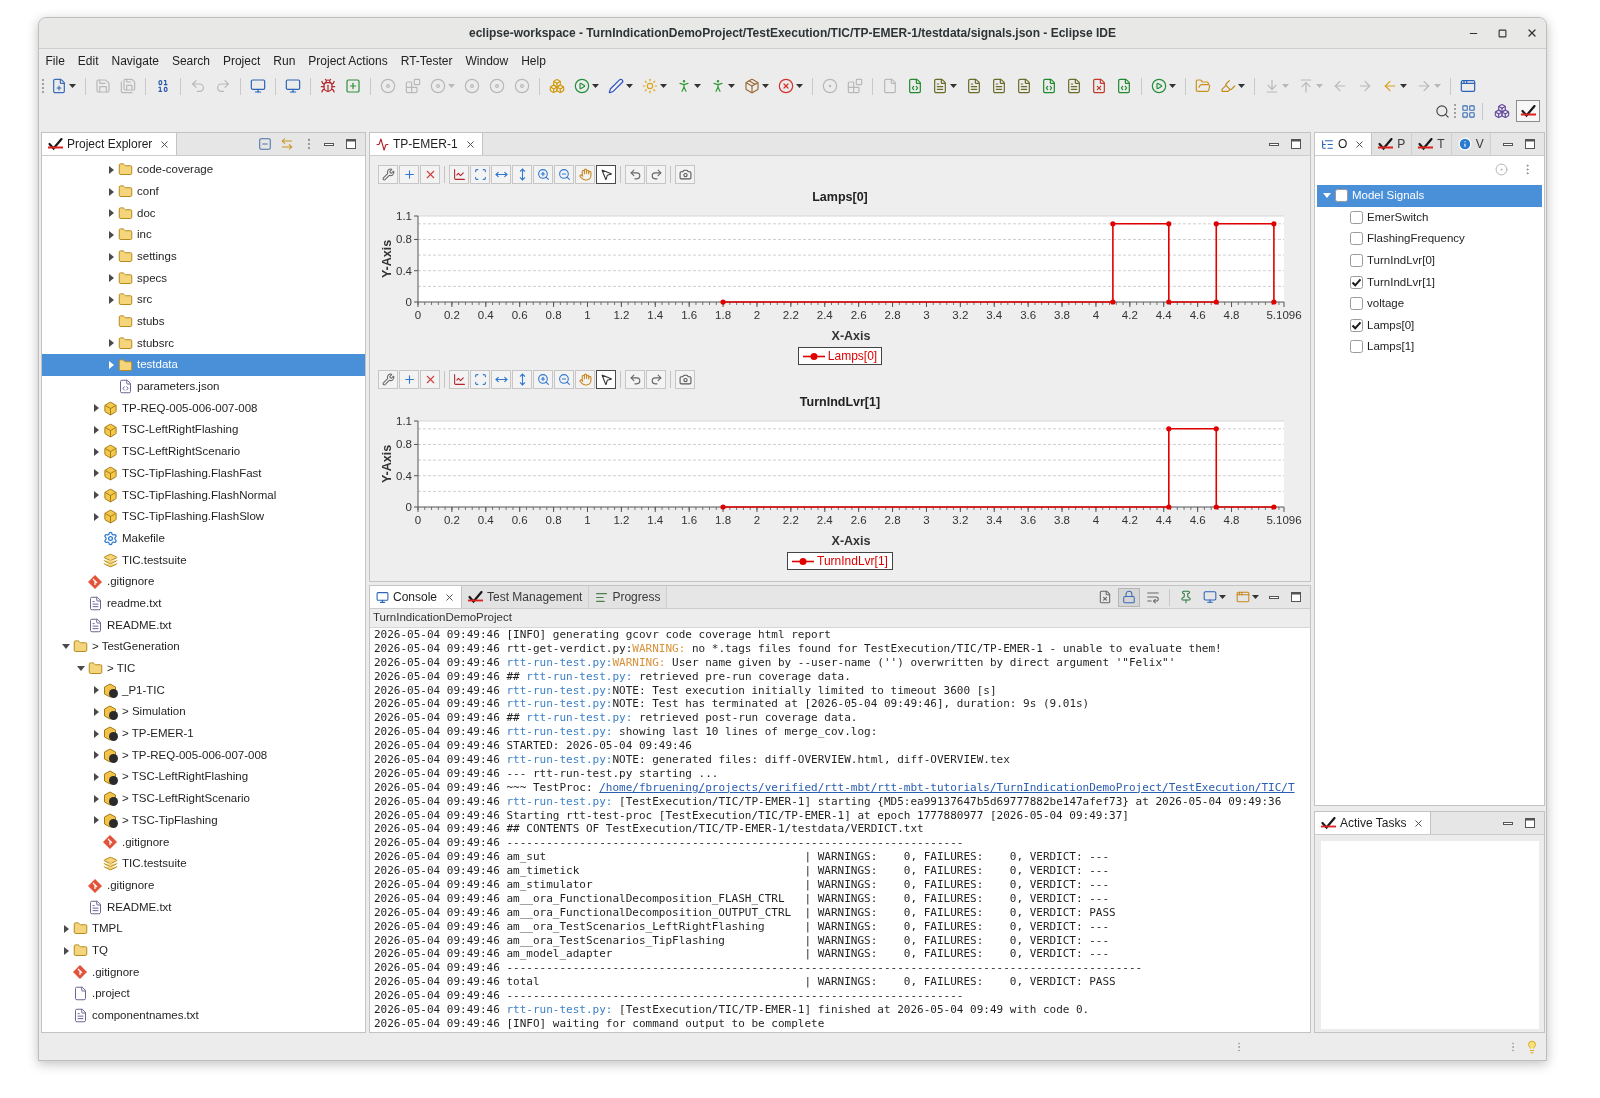 This screenshot has height=1098, width=1600. Describe the element at coordinates (426, 144) in the screenshot. I see `tab: TP-EMER-1` at that location.